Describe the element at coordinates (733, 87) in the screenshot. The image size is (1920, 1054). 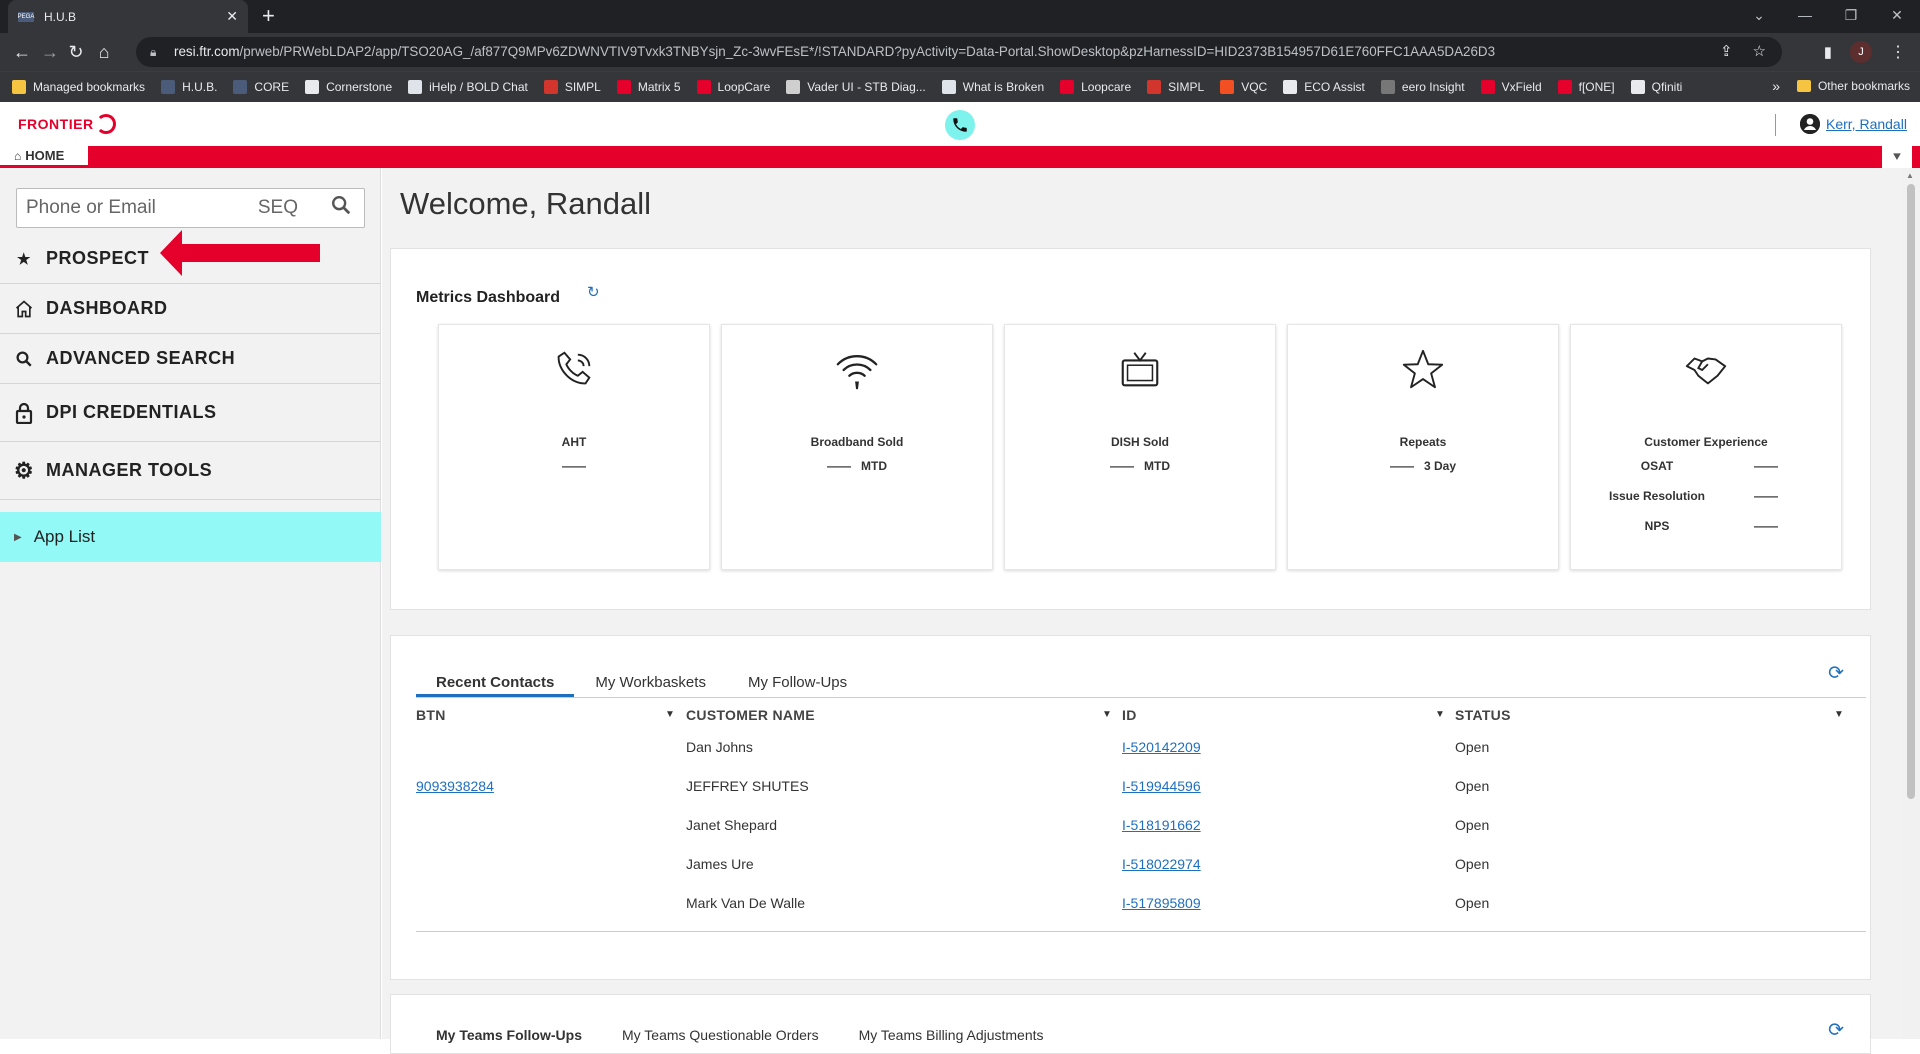
I see `bookmark-item: LoopCare` at that location.